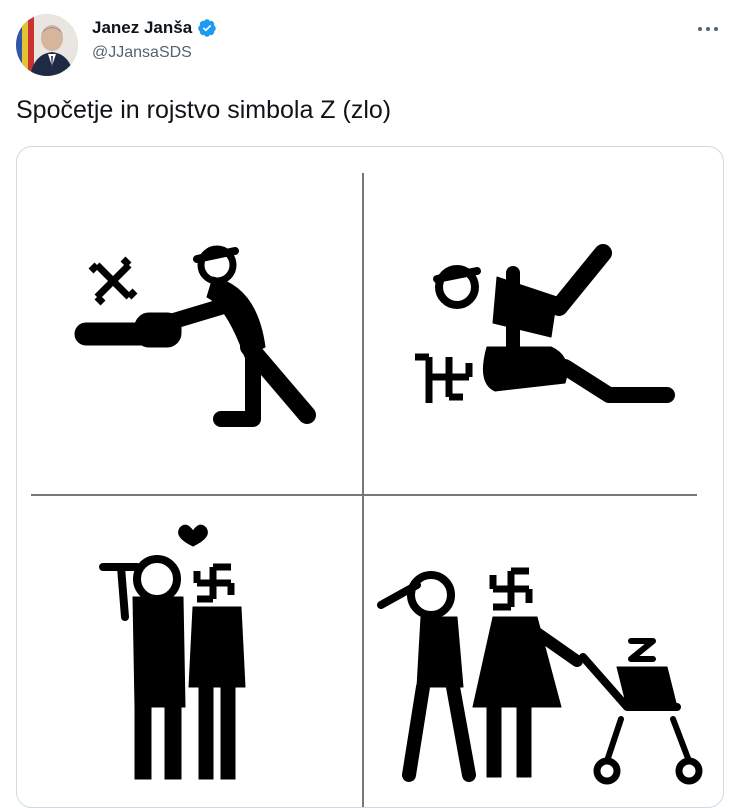 Image resolution: width=734 pixels, height=808 pixels. What do you see at coordinates (172, 652) in the screenshot?
I see `panel-bottom-left` at bounding box center [172, 652].